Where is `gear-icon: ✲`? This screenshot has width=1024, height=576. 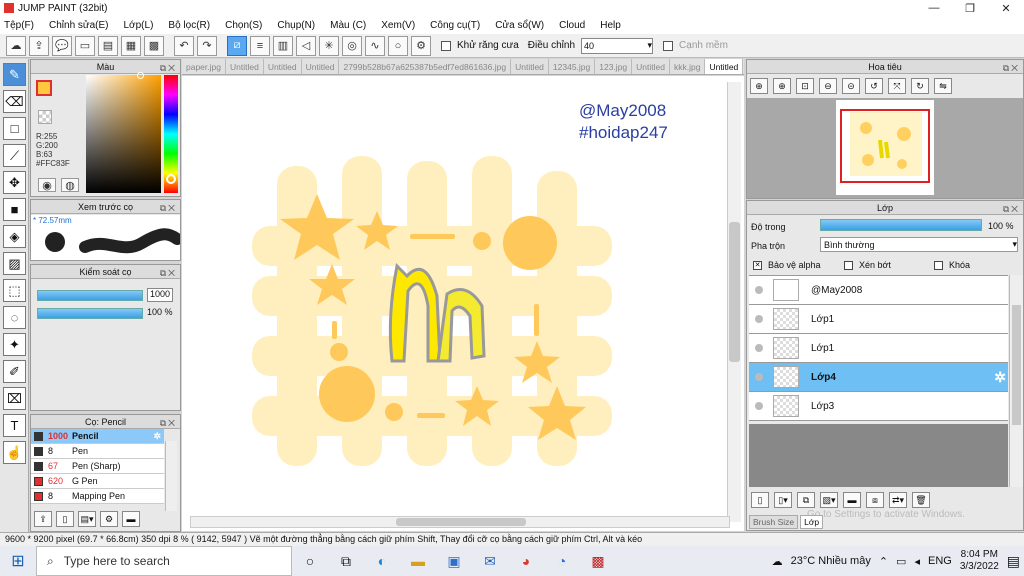 gear-icon: ✲ is located at coordinates (1000, 377).